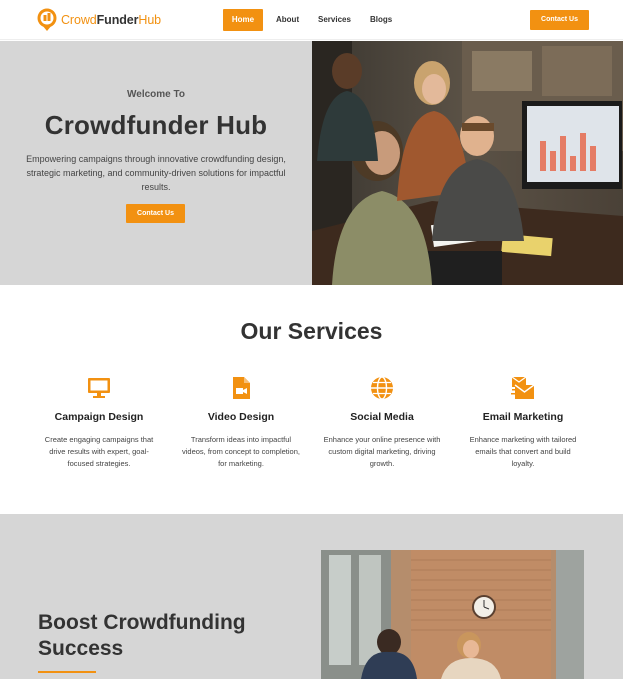 This screenshot has height=679, width=623. What do you see at coordinates (334, 20) in the screenshot?
I see `nav-services: Services` at bounding box center [334, 20].